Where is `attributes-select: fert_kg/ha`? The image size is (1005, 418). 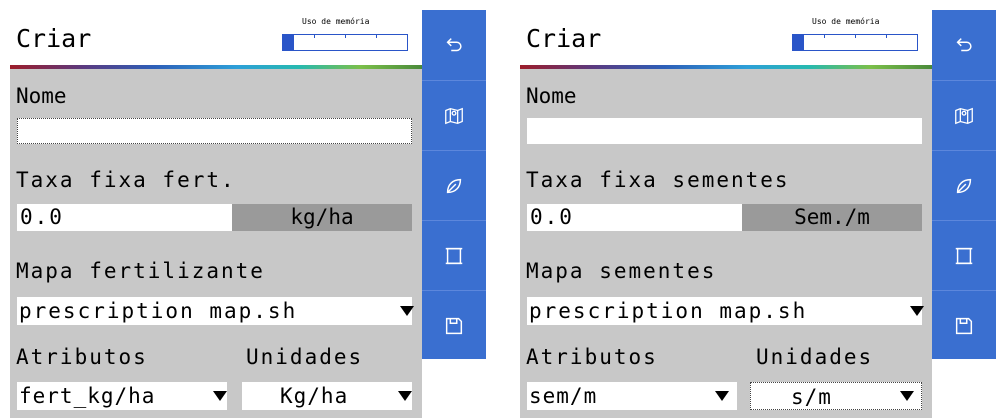 attributes-select: fert_kg/ha is located at coordinates (122, 396).